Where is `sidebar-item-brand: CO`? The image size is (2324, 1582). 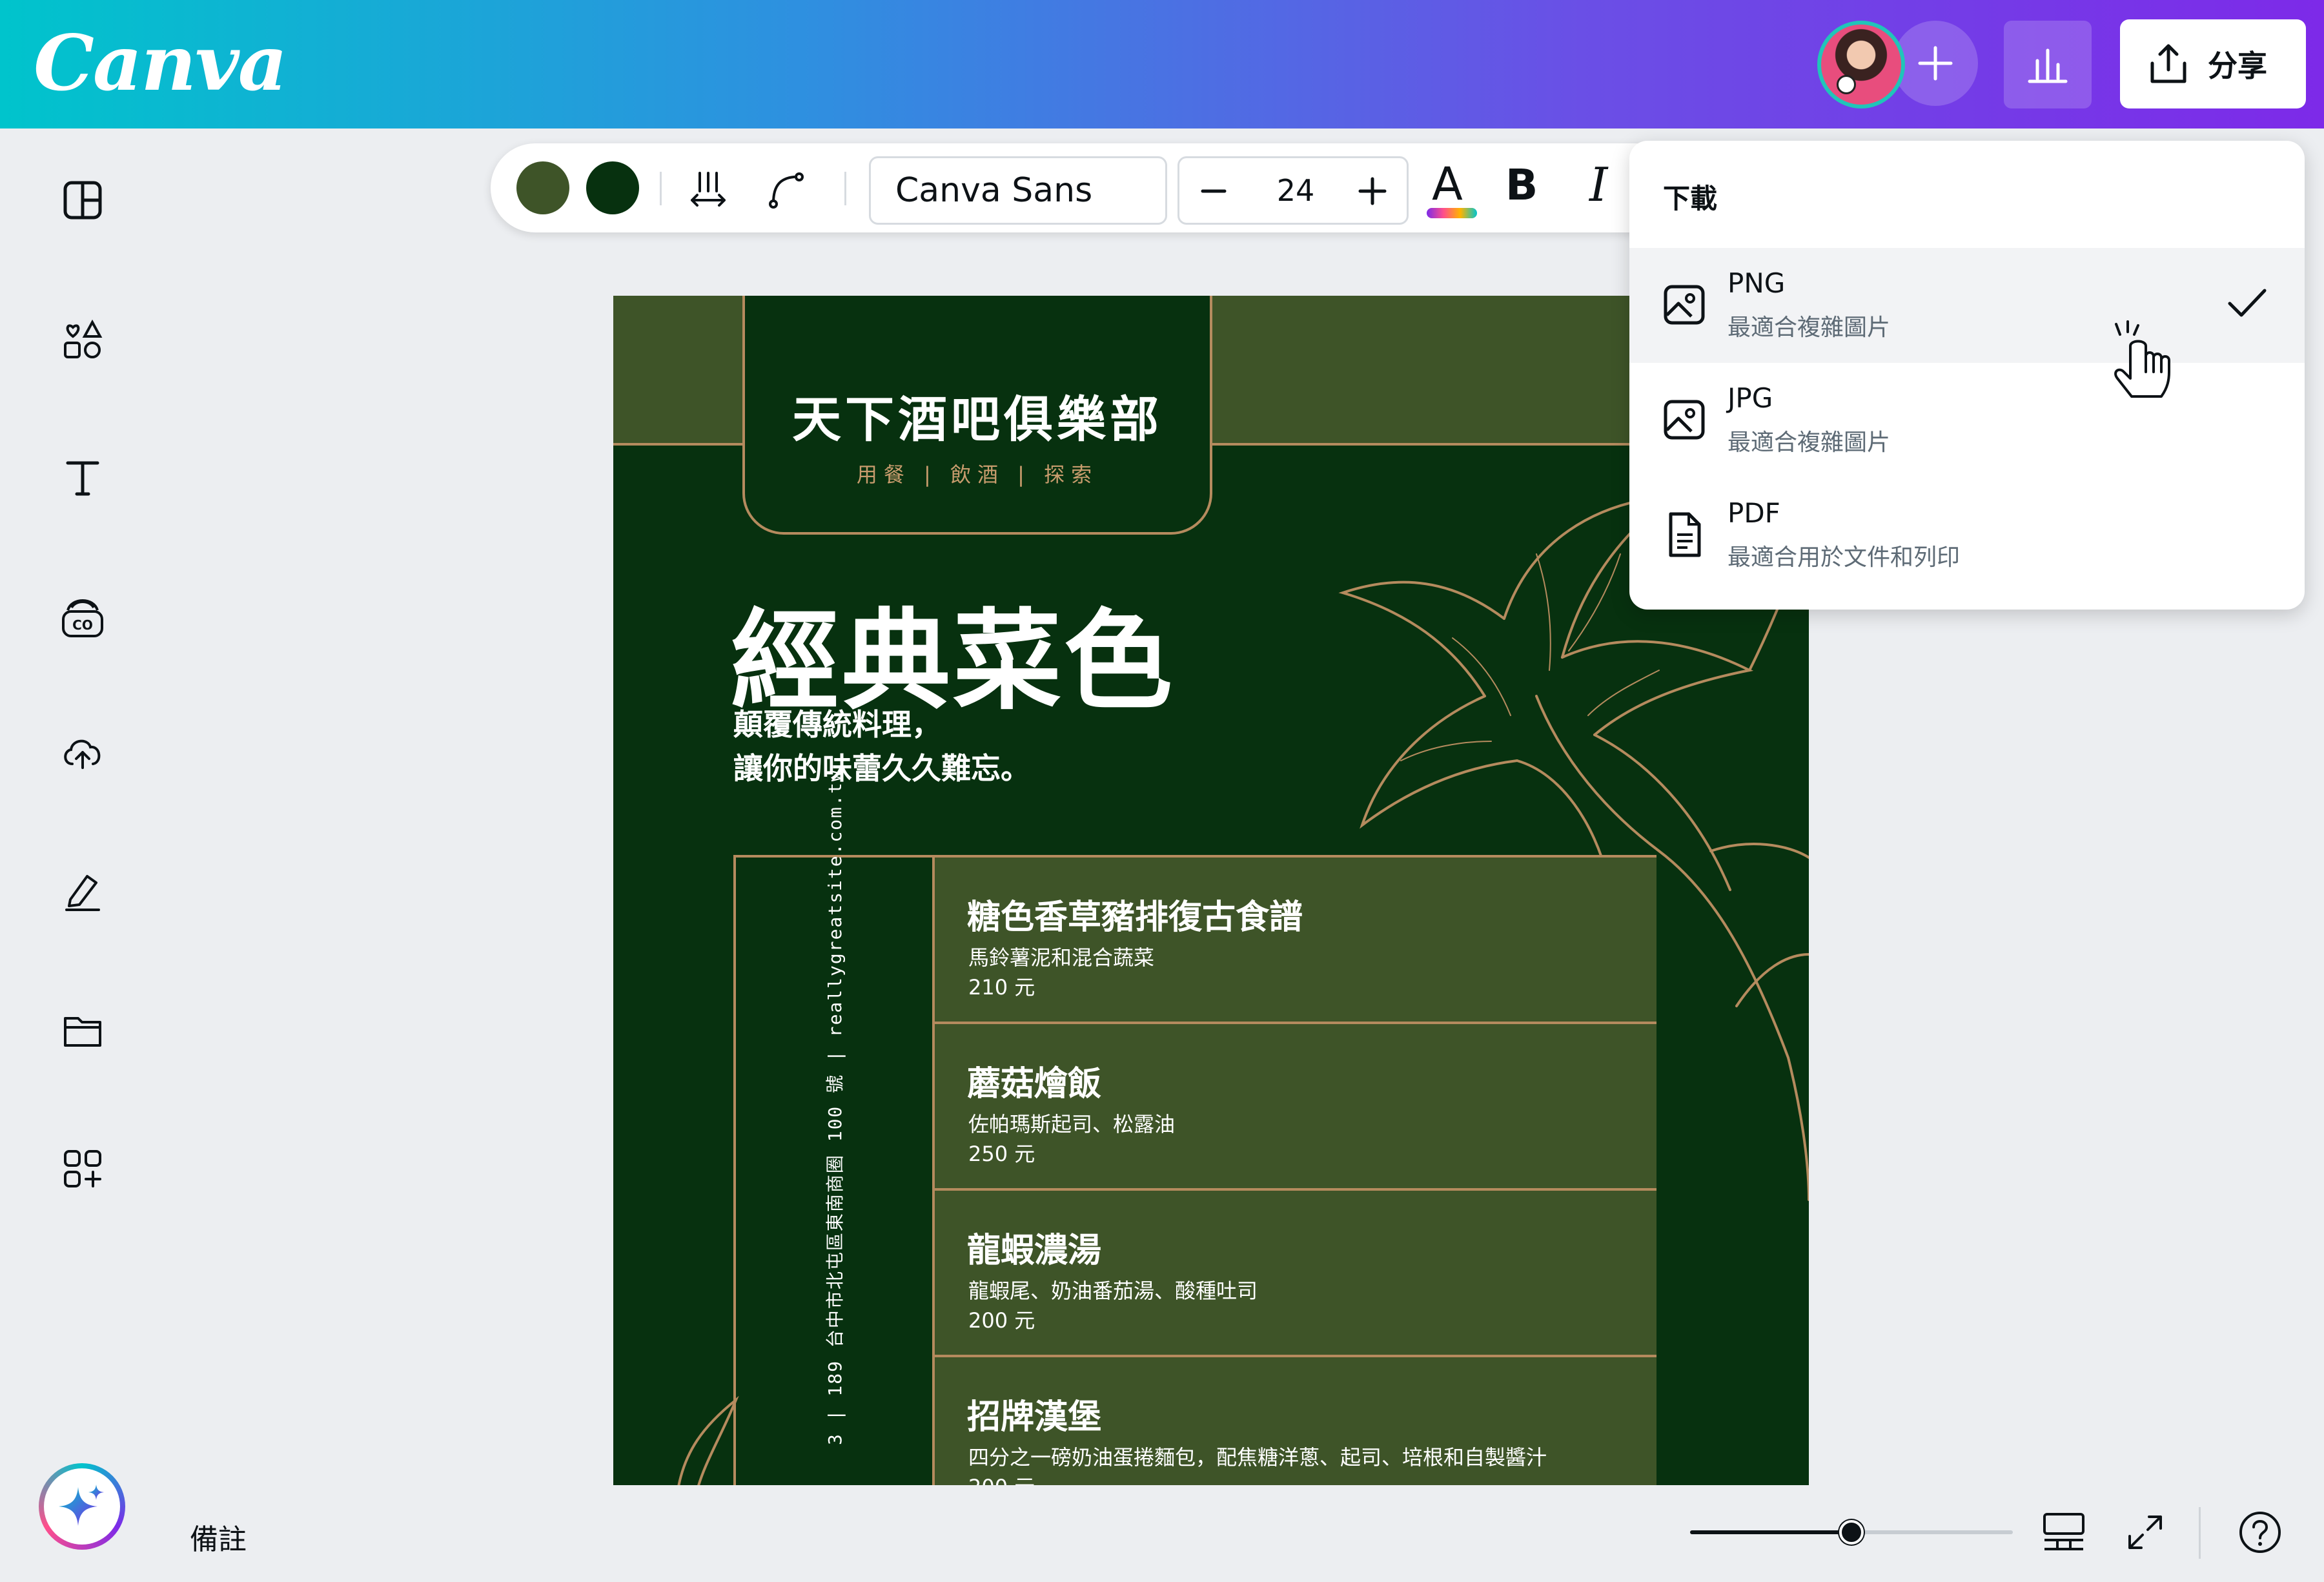
sidebar-item-brand: CO is located at coordinates (82, 617).